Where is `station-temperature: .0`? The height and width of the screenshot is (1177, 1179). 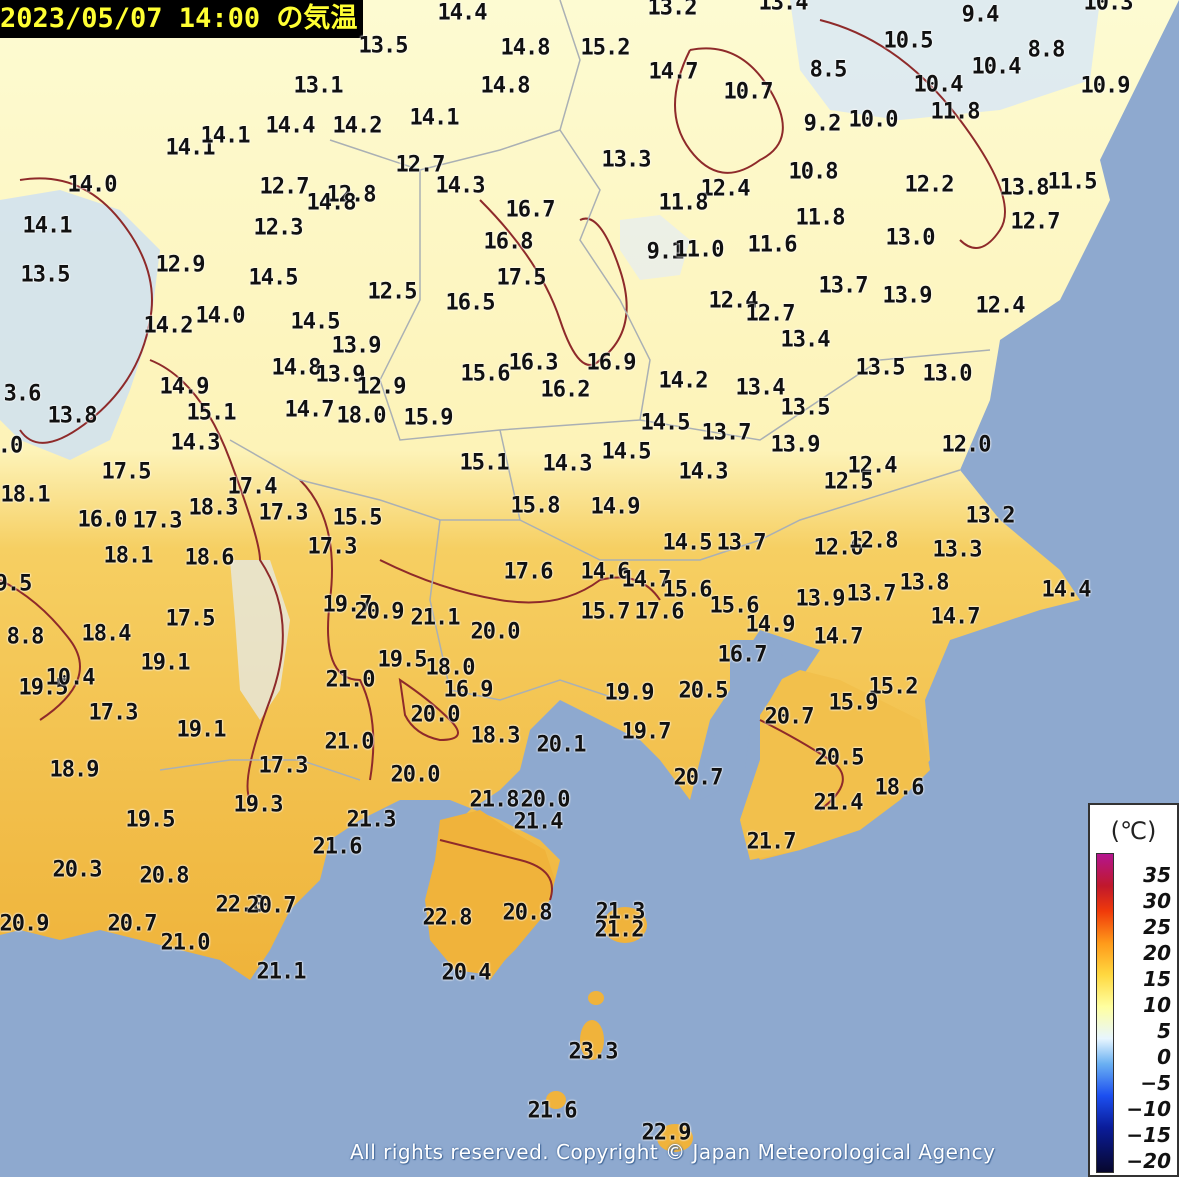
station-temperature: .0 is located at coordinates (11, 446).